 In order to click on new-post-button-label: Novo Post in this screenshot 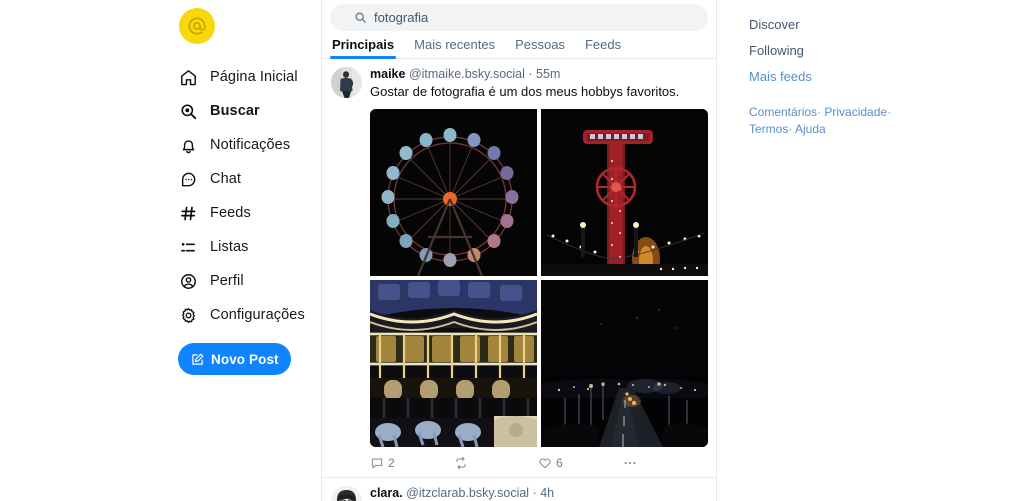, I will do `click(245, 359)`.